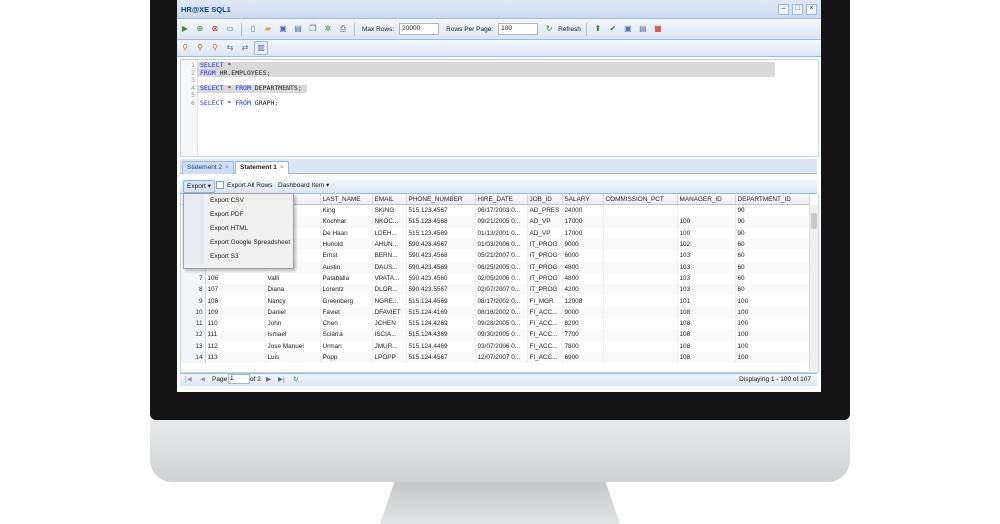 Image resolution: width=1000 pixels, height=524 pixels. I want to click on table-cell: 590.423.4568, so click(441, 256).